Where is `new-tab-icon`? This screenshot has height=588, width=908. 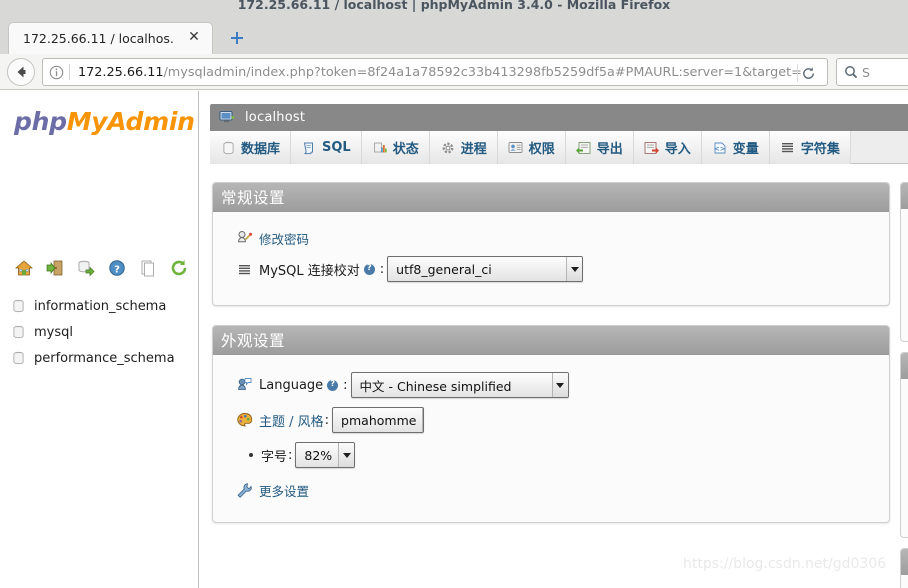
new-tab-icon is located at coordinates (237, 38).